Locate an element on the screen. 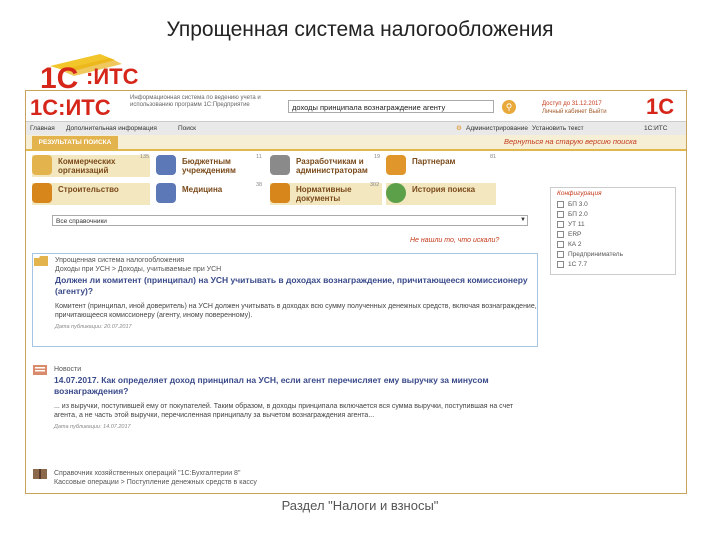 The width and height of the screenshot is (720, 540). config-title: Конфигурация is located at coordinates (579, 193).